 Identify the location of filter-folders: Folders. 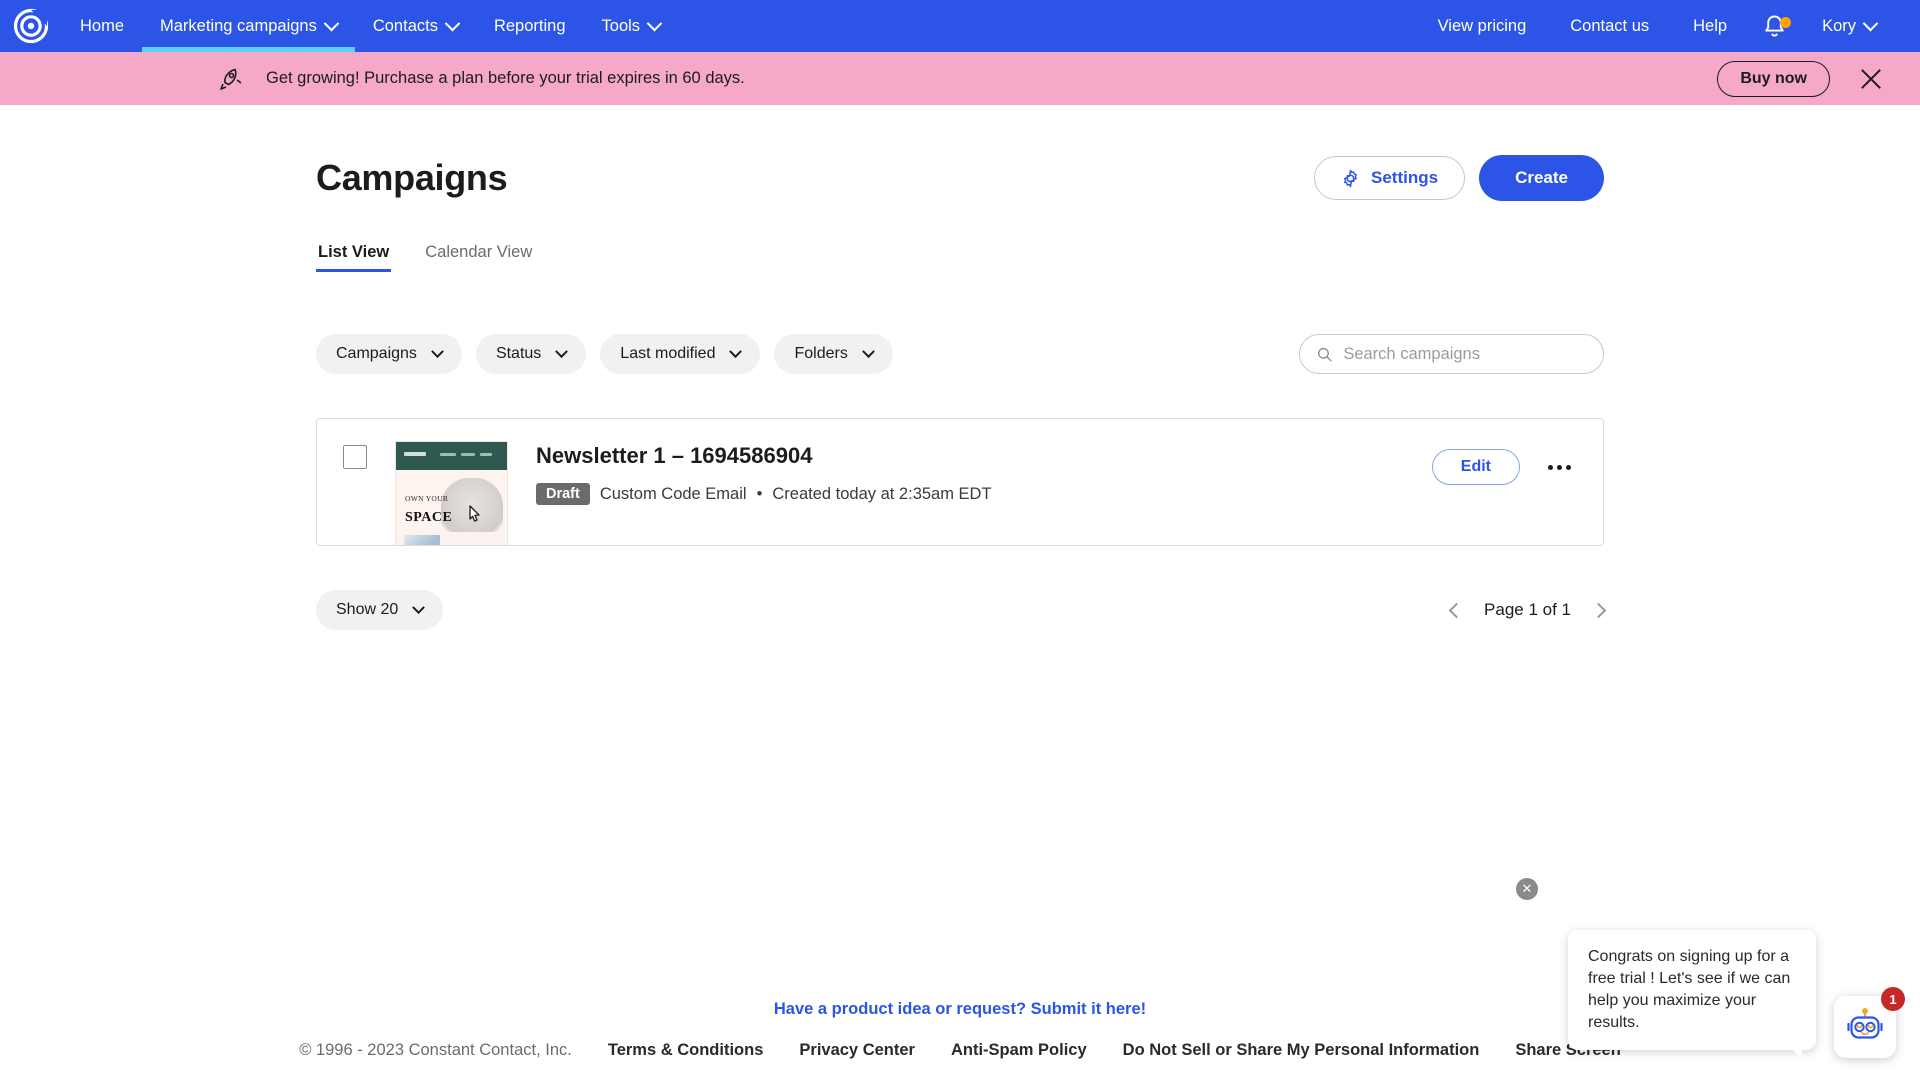
(833, 354).